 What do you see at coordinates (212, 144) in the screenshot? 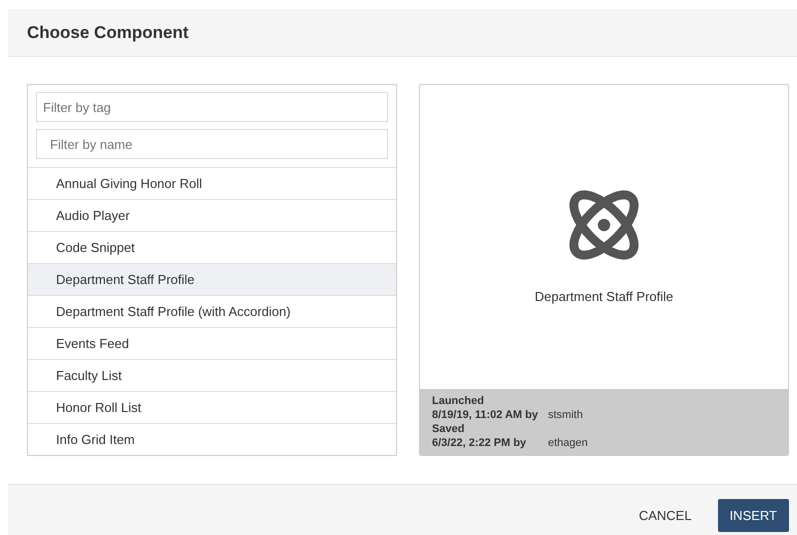
I see `filter-field: Filter by name` at bounding box center [212, 144].